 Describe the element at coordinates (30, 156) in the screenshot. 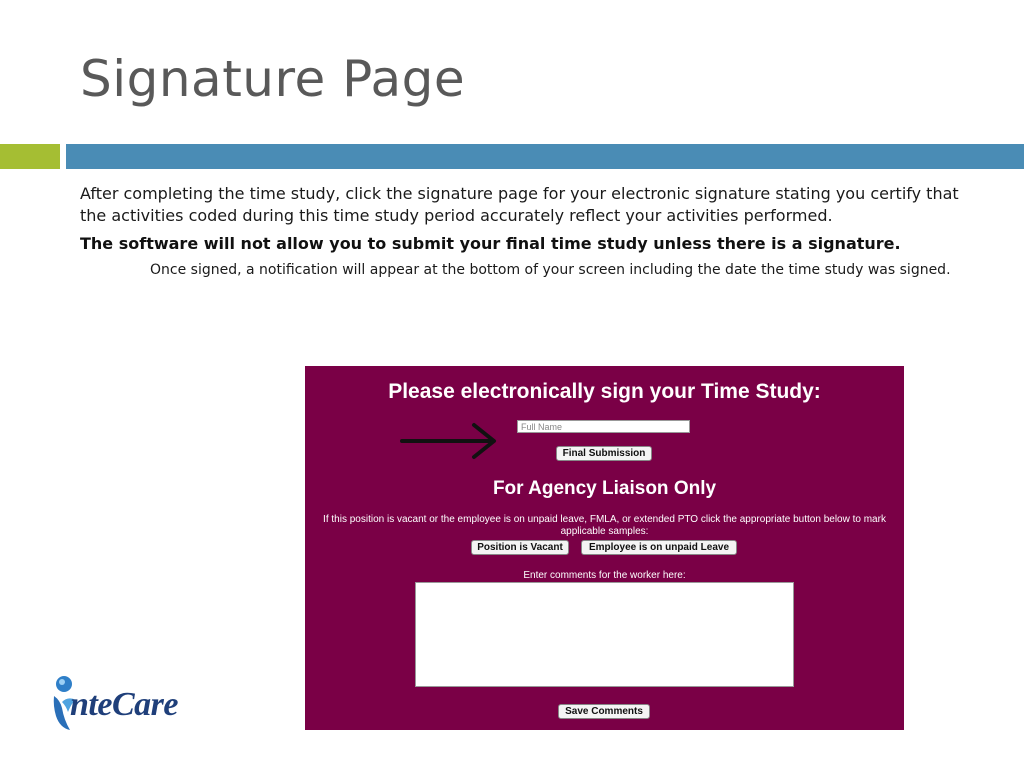

I see `accent-bar-green` at that location.